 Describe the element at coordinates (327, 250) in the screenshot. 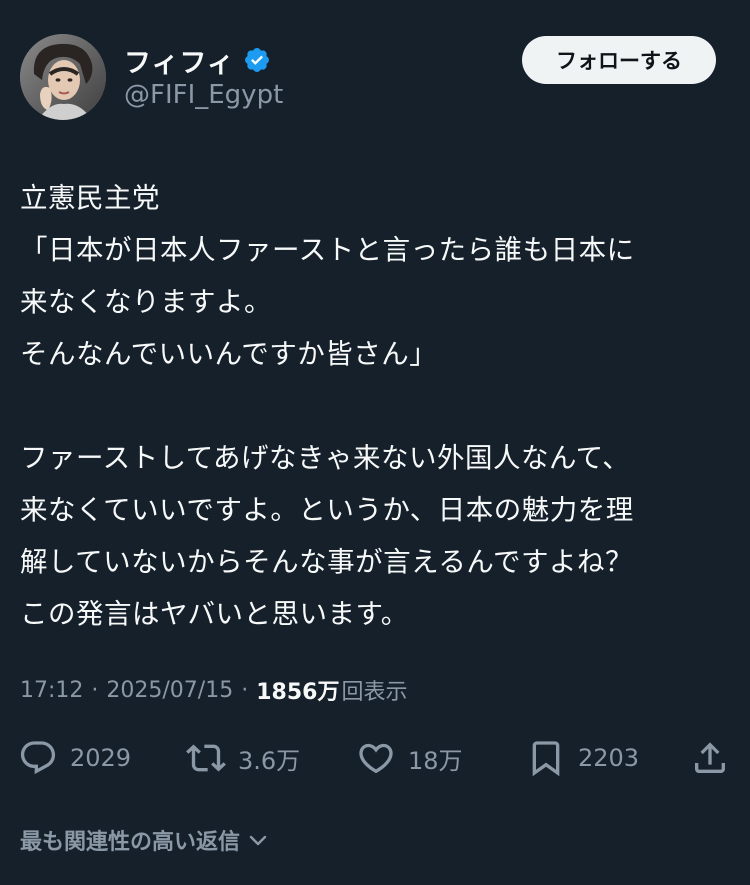

I see `tweet-line: 「日本が日本人ファーストと言ったら誰も日本に` at that location.